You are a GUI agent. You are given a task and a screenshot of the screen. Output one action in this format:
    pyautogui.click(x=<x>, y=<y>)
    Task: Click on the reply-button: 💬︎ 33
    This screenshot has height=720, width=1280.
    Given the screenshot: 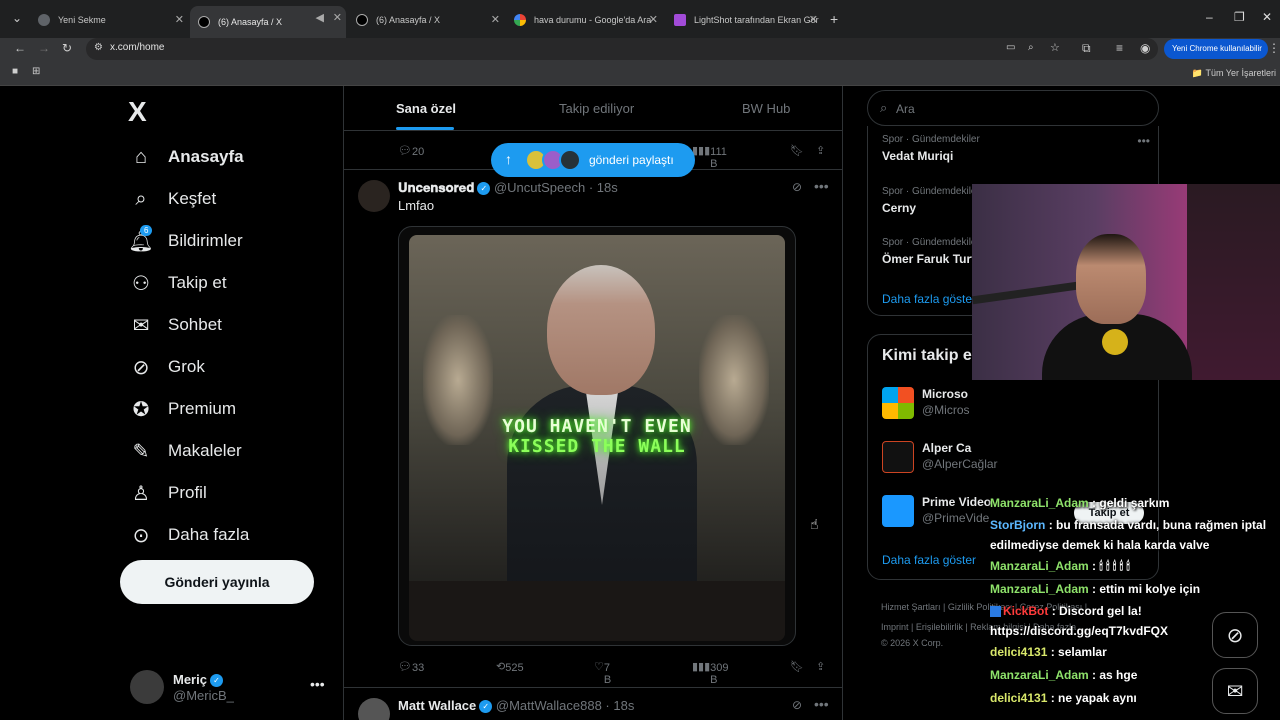 What is the action you would take?
    pyautogui.click(x=411, y=667)
    